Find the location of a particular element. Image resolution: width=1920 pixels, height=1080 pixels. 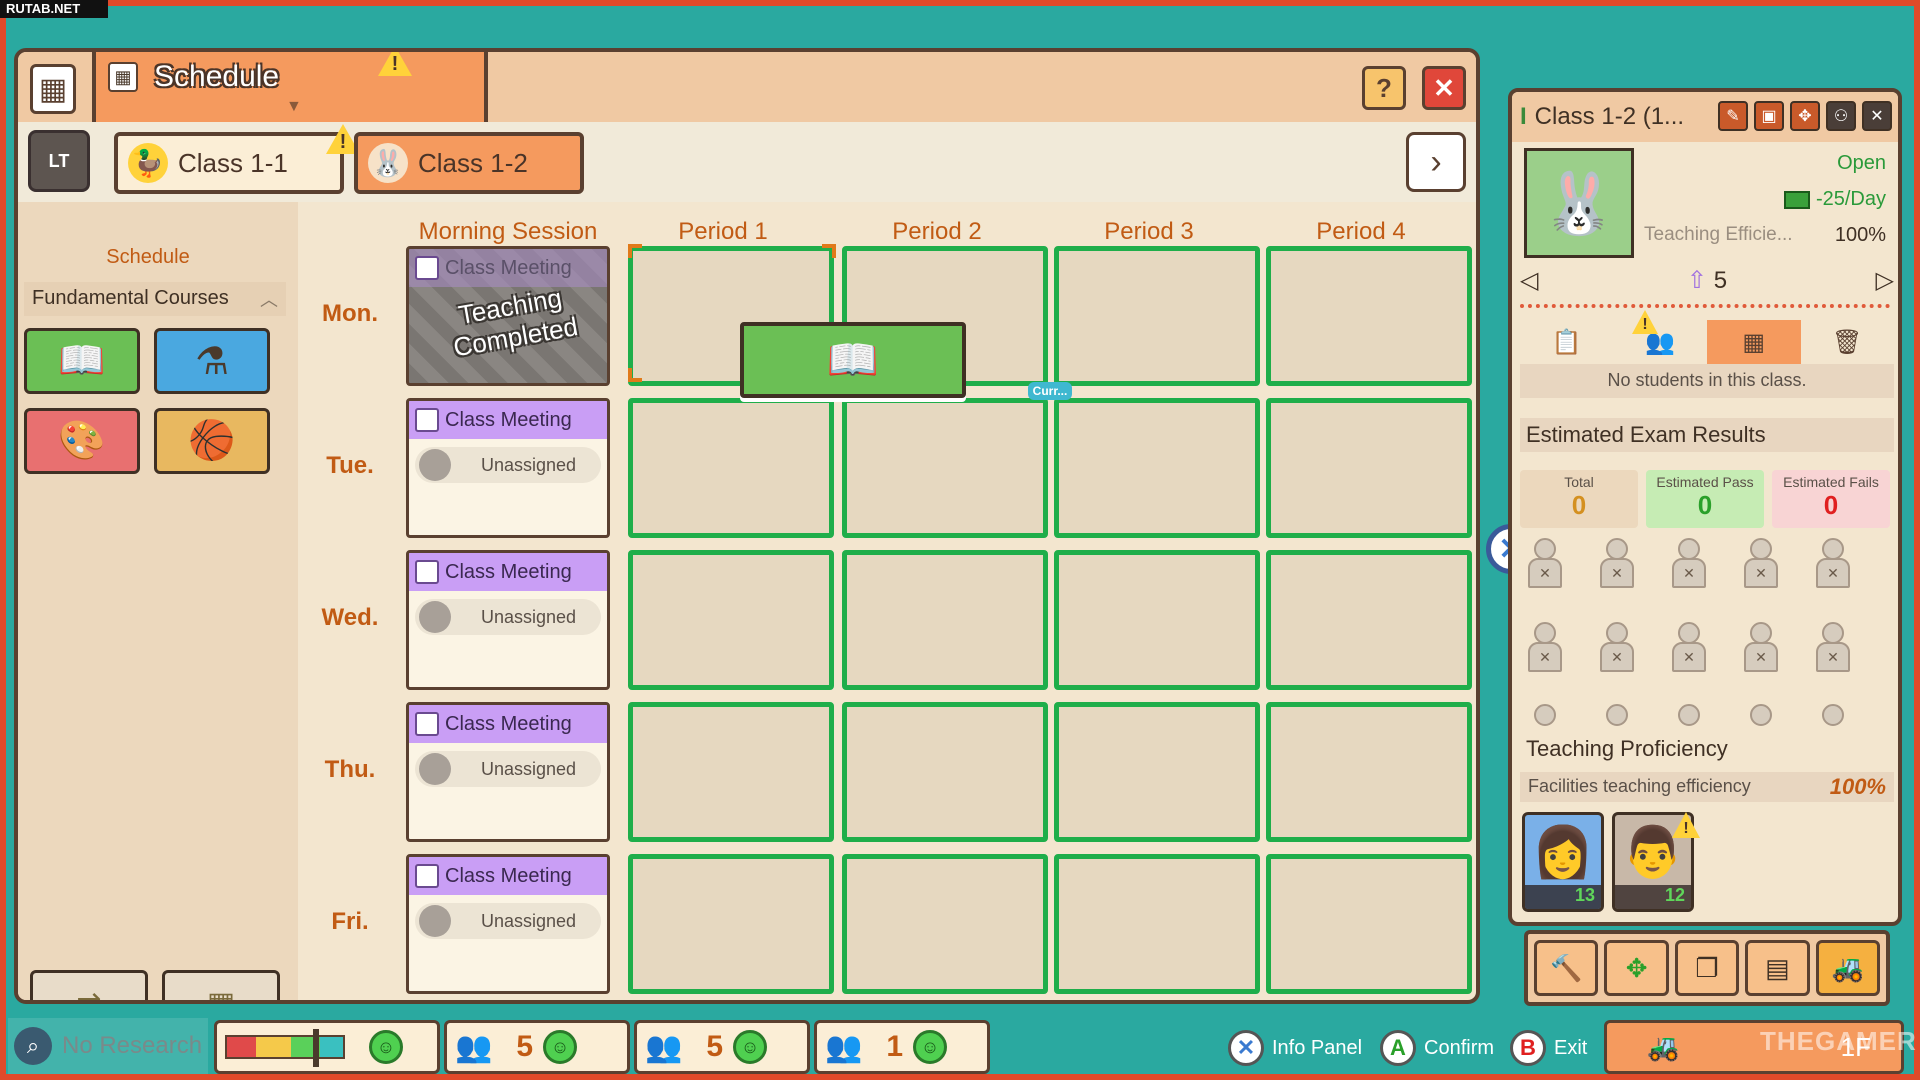

a-button-icon: A is located at coordinates (1398, 1048).